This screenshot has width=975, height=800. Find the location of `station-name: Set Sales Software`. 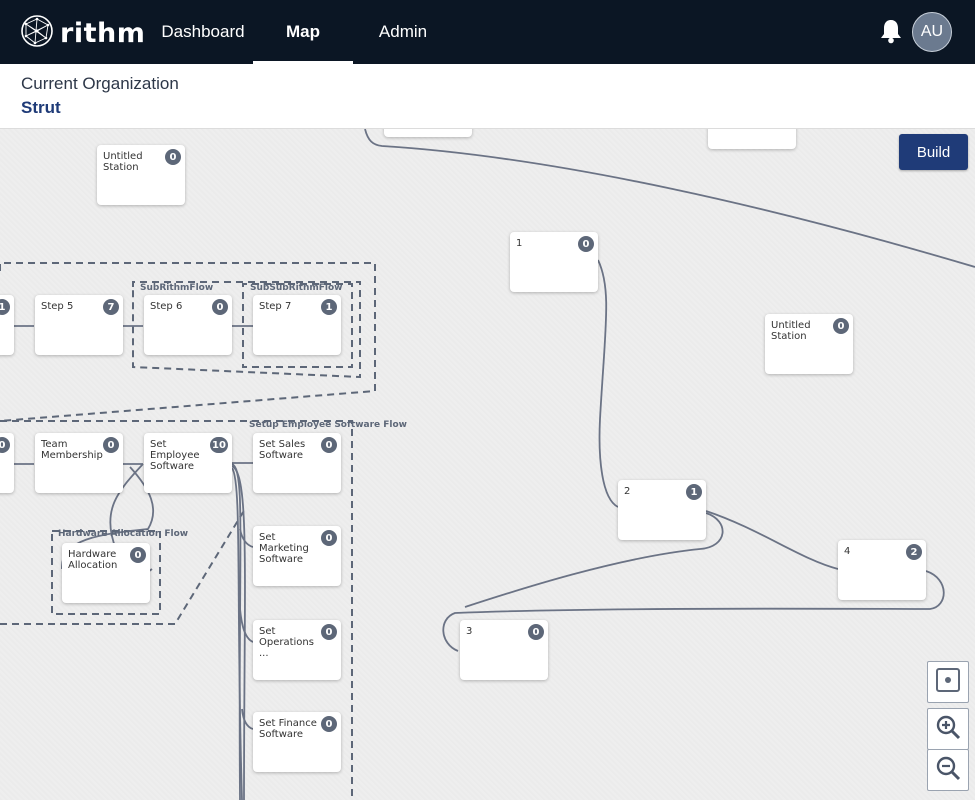

station-name: Set Sales Software is located at coordinates (282, 450).